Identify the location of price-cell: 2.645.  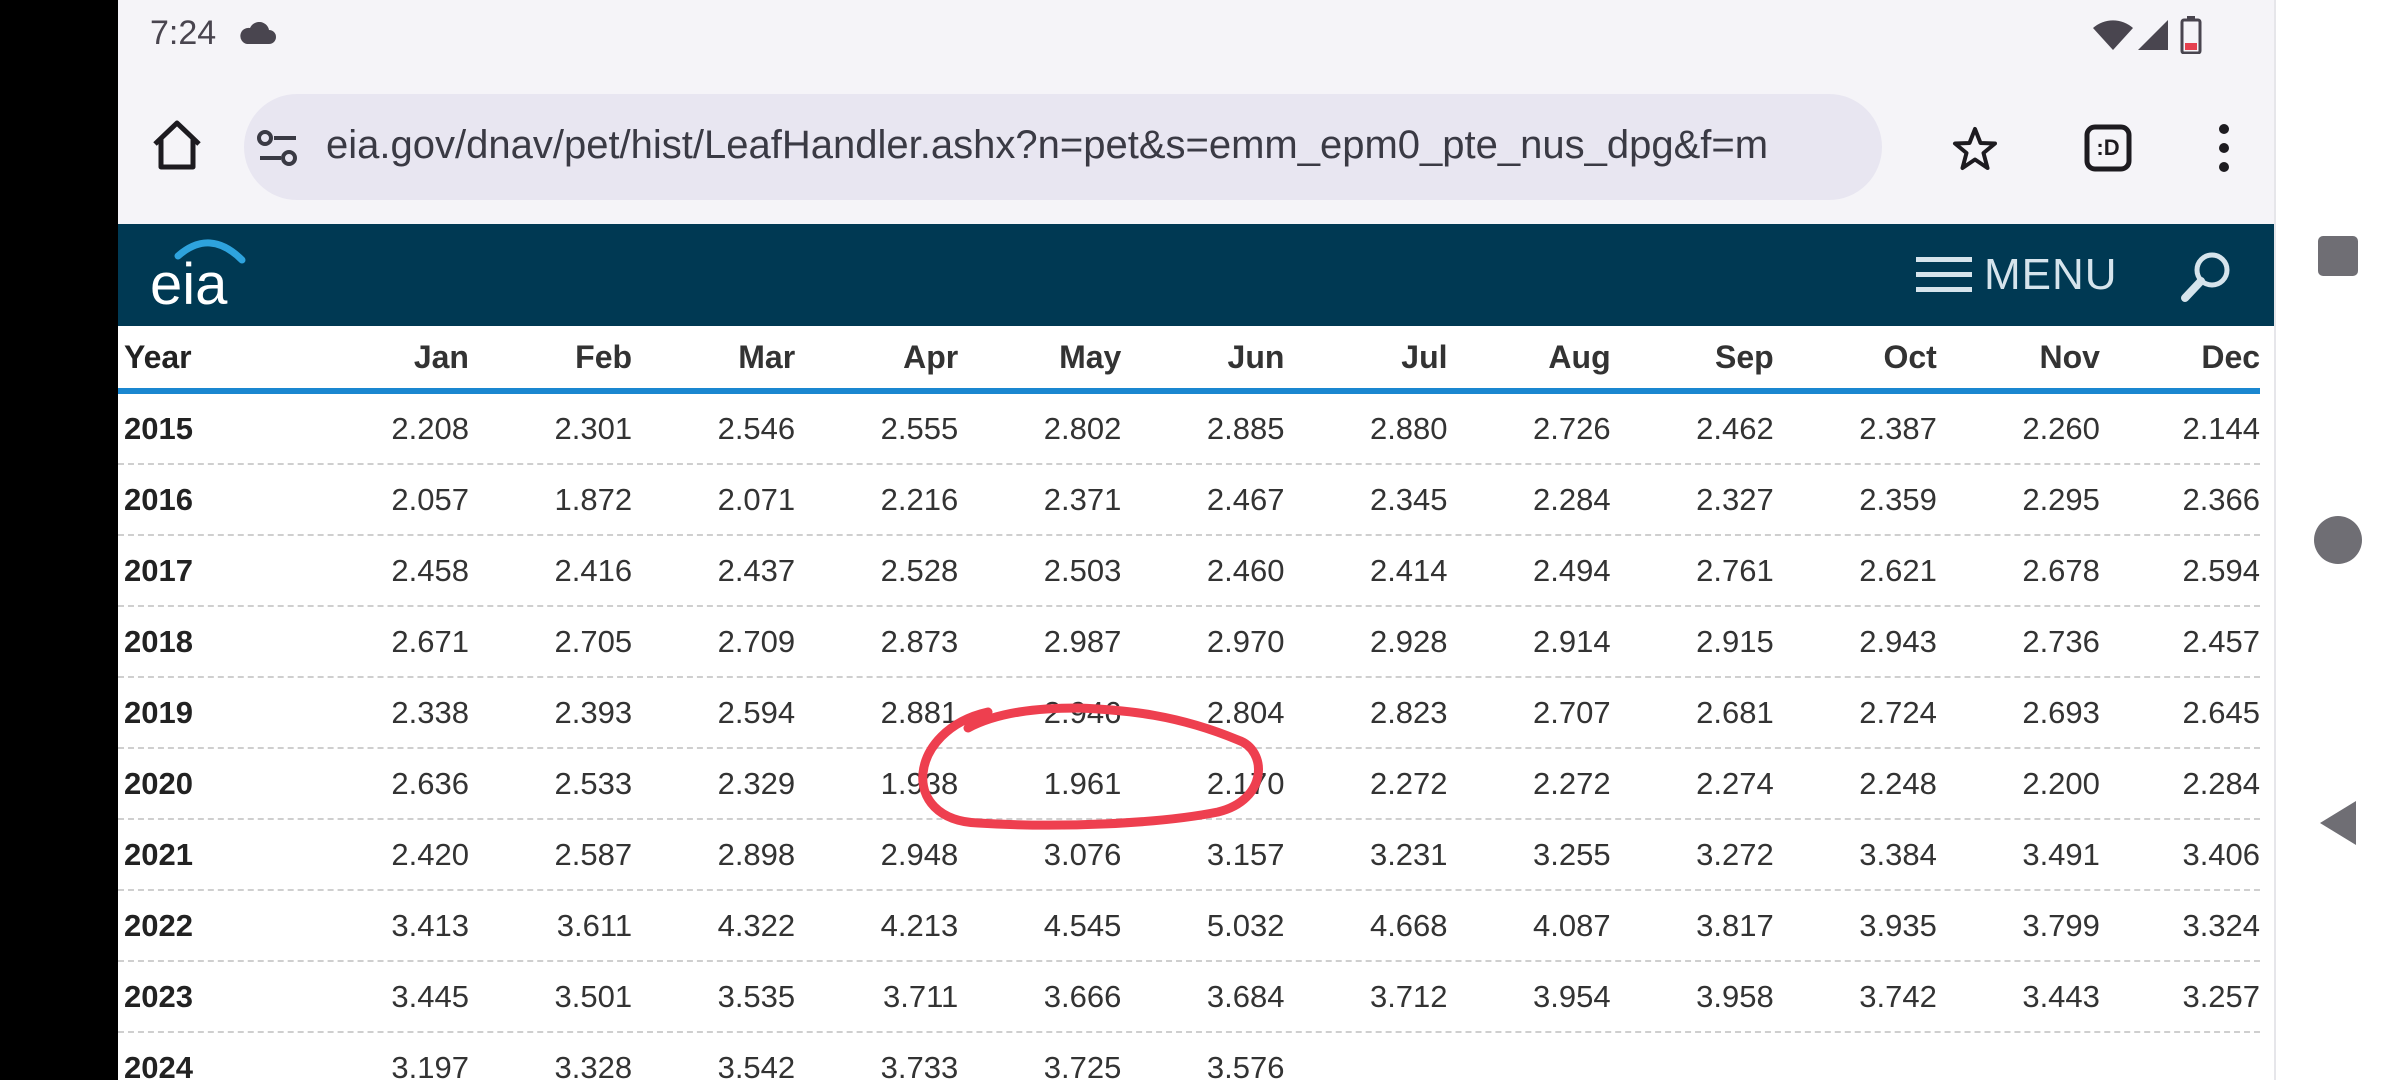
(2221, 712).